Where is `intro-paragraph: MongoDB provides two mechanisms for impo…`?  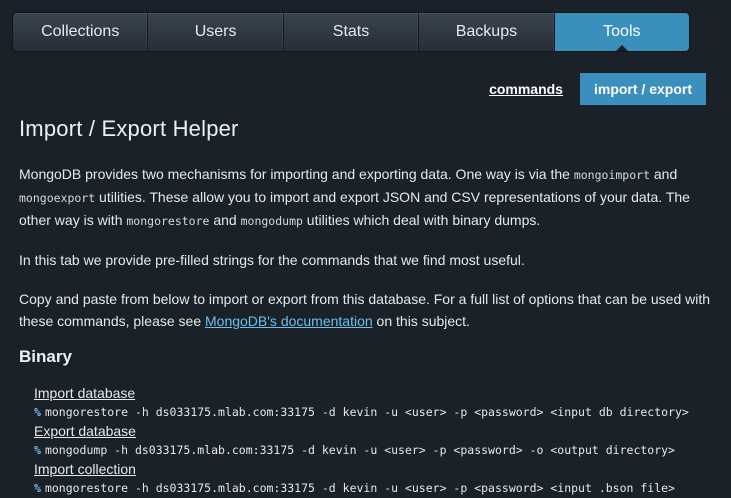 intro-paragraph: MongoDB provides two mechanisms for impo… is located at coordinates (369, 197).